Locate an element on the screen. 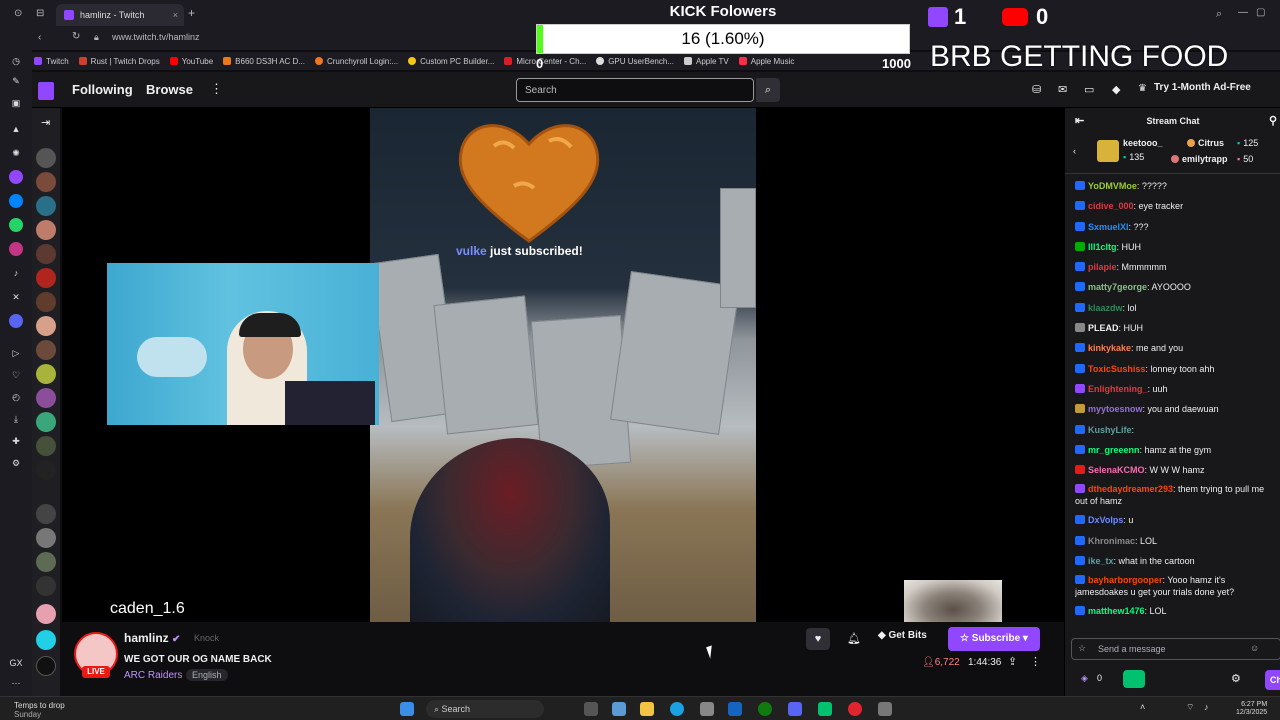  chat-username: matthew1476 is located at coordinates (1116, 611).